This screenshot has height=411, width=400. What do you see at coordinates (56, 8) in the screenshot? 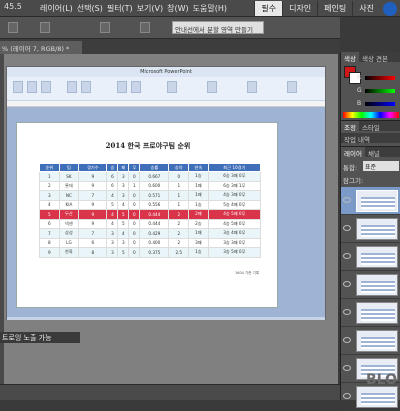
I see `menu-layer: 레이어(L)` at bounding box center [56, 8].